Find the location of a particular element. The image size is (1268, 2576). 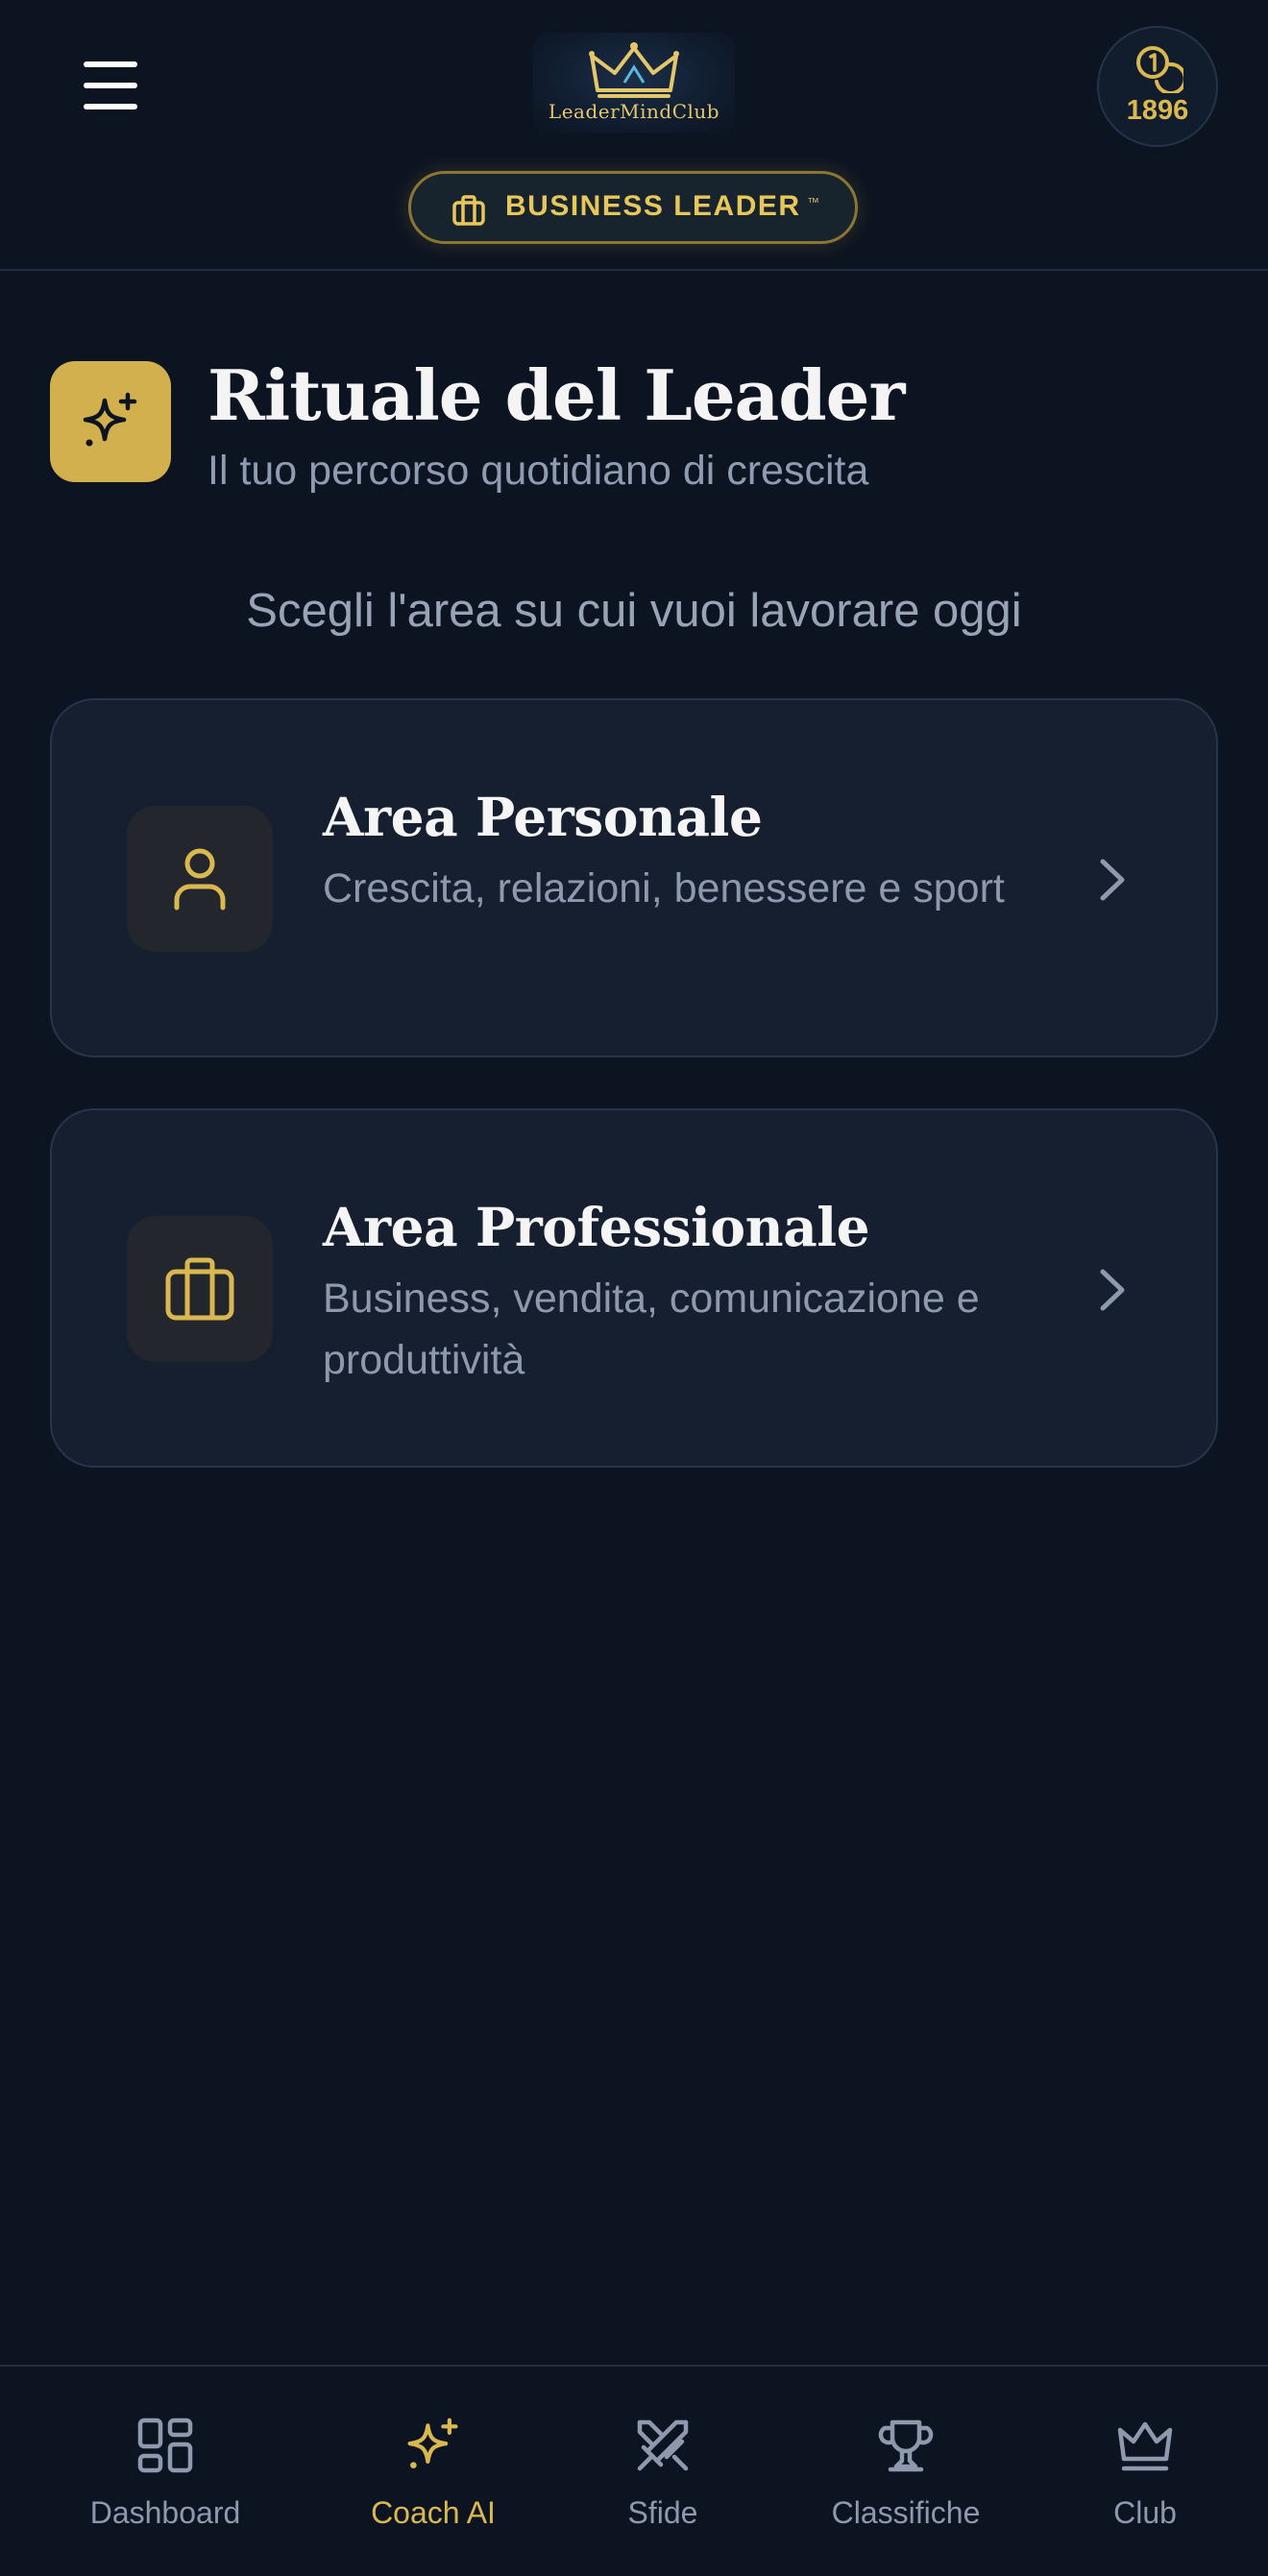

card-title: Area Personale is located at coordinates (543, 817).